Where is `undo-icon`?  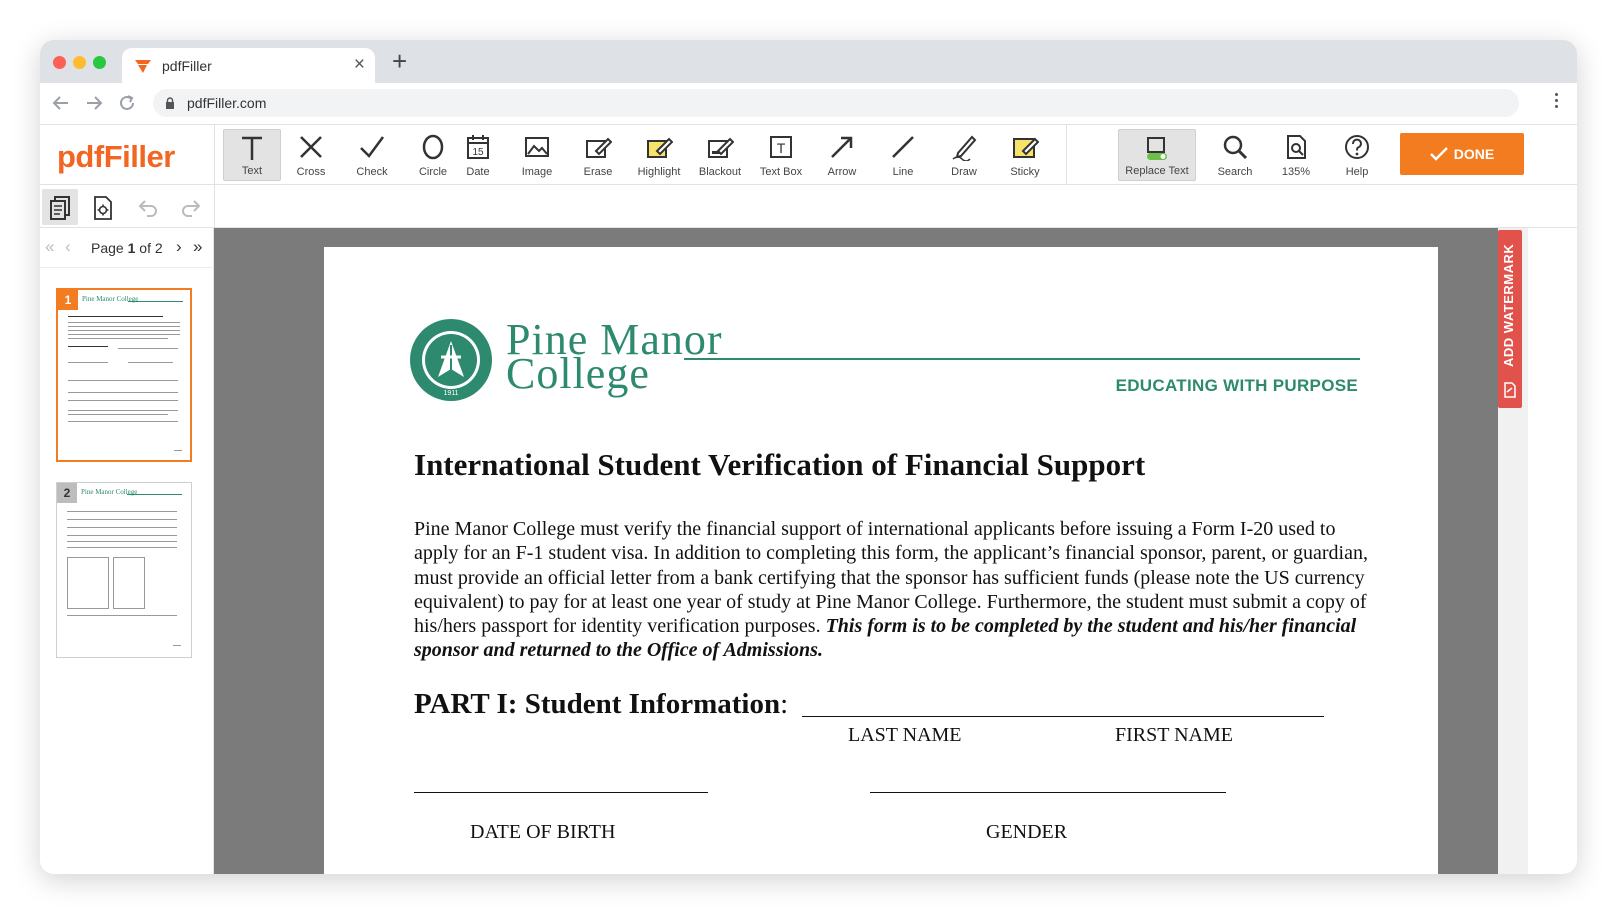 undo-icon is located at coordinates (147, 208).